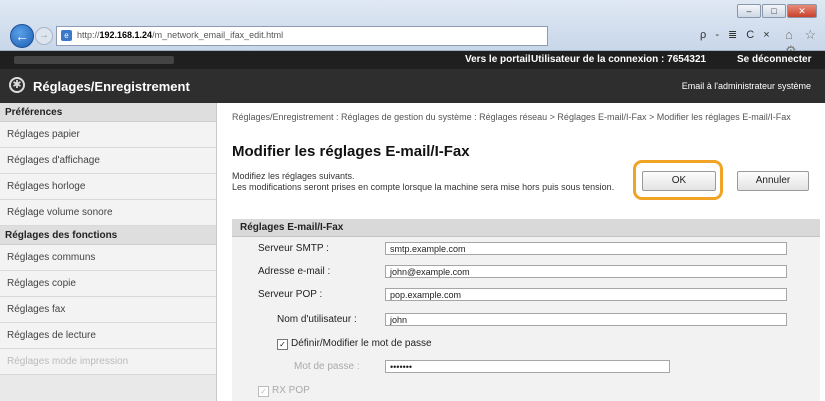 The image size is (825, 401). Describe the element at coordinates (263, 391) in the screenshot. I see `rx-pop-checkbox: ✓` at that location.